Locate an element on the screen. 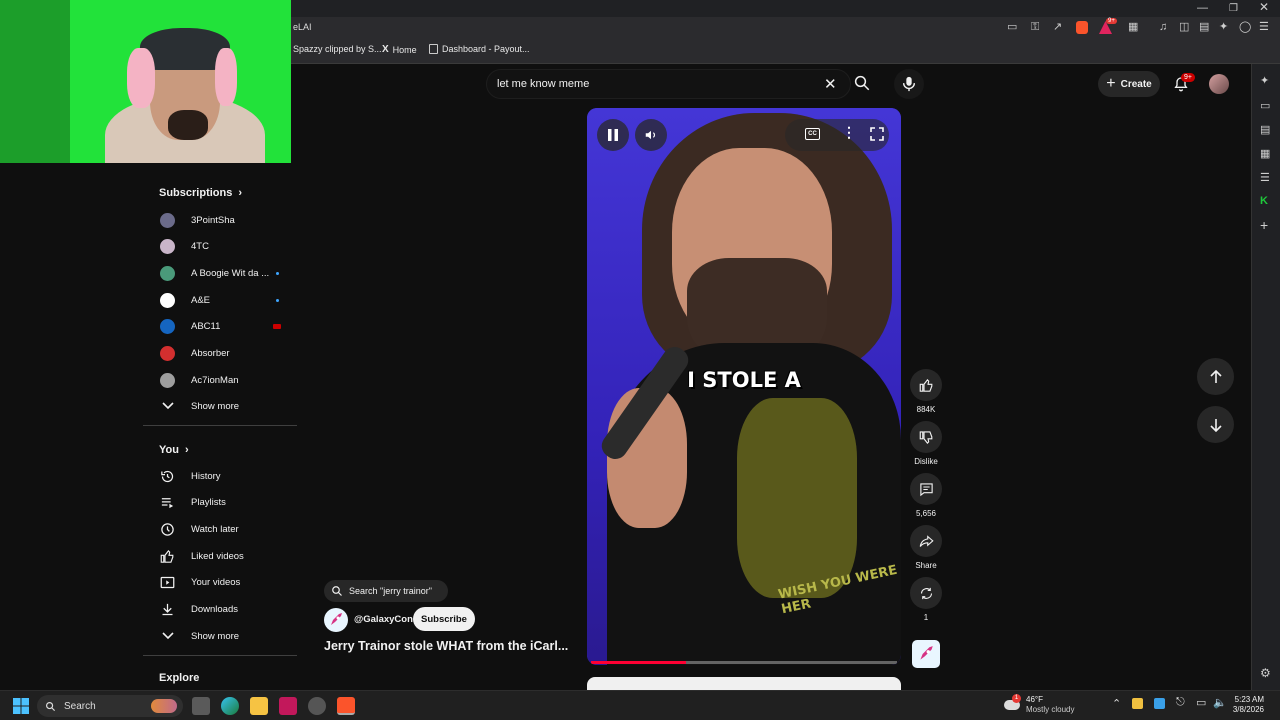  pause-button is located at coordinates (613, 135).